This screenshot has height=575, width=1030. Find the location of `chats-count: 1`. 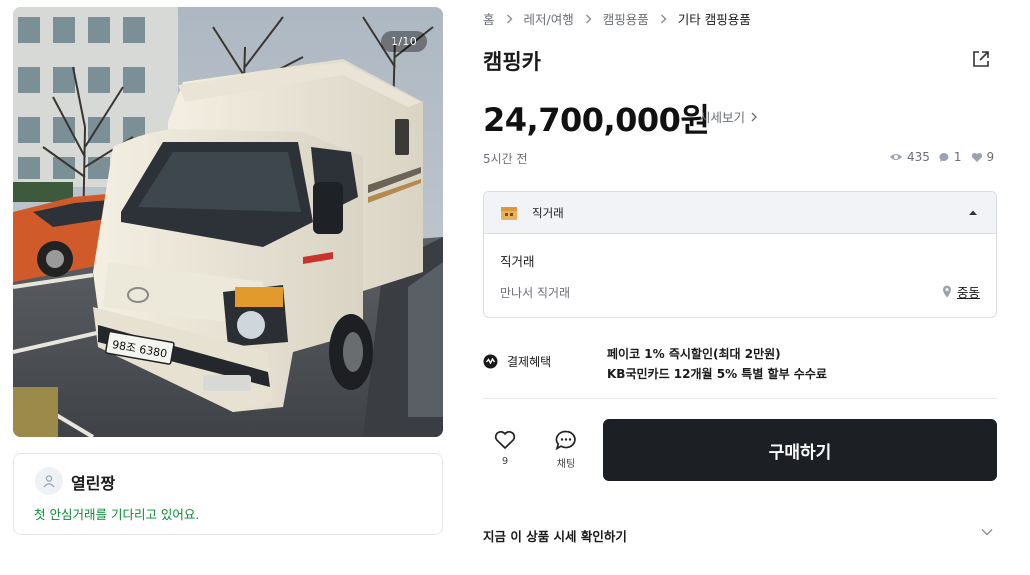

chats-count: 1 is located at coordinates (957, 157).